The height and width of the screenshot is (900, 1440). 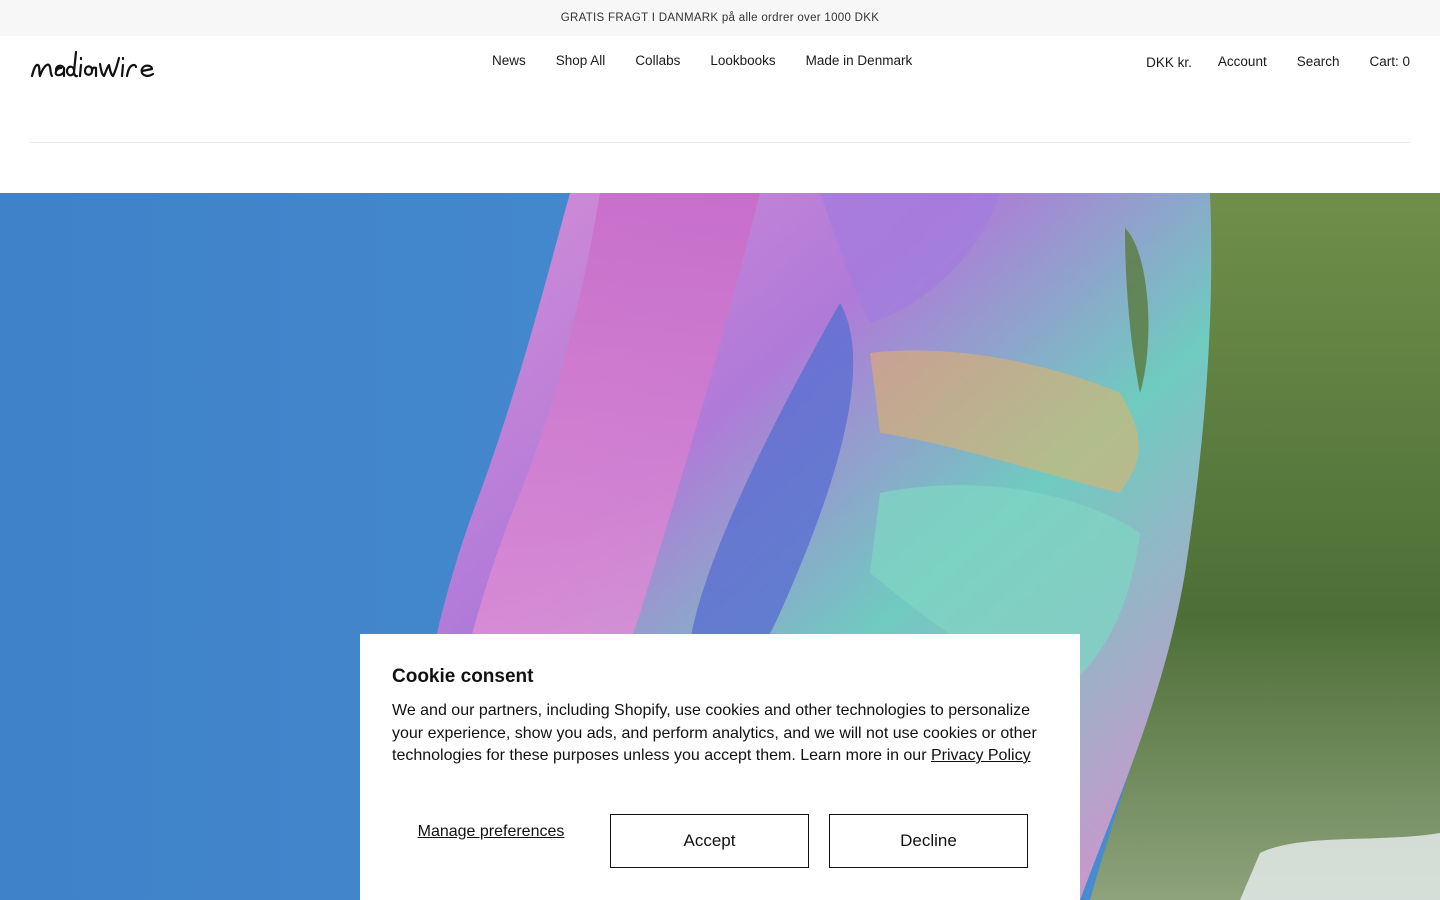 What do you see at coordinates (1169, 62) in the screenshot?
I see `currency-selector: DKK kr.` at bounding box center [1169, 62].